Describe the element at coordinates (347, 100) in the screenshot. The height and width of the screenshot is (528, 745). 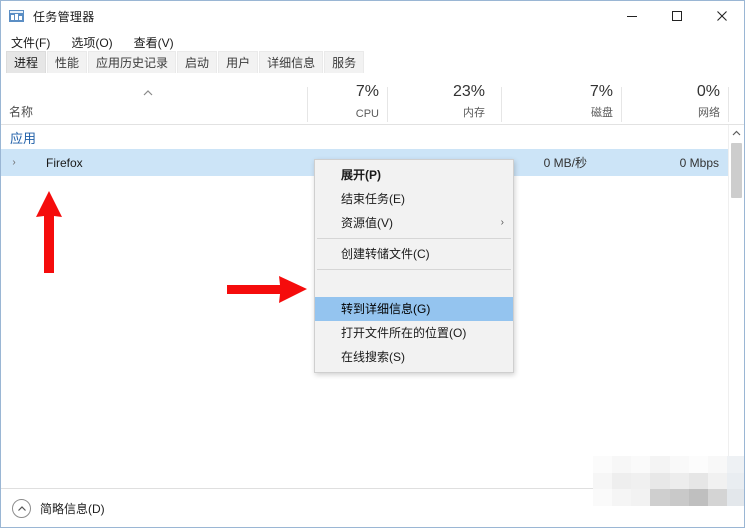
I see `column-header-cpu: 7% CPU` at that location.